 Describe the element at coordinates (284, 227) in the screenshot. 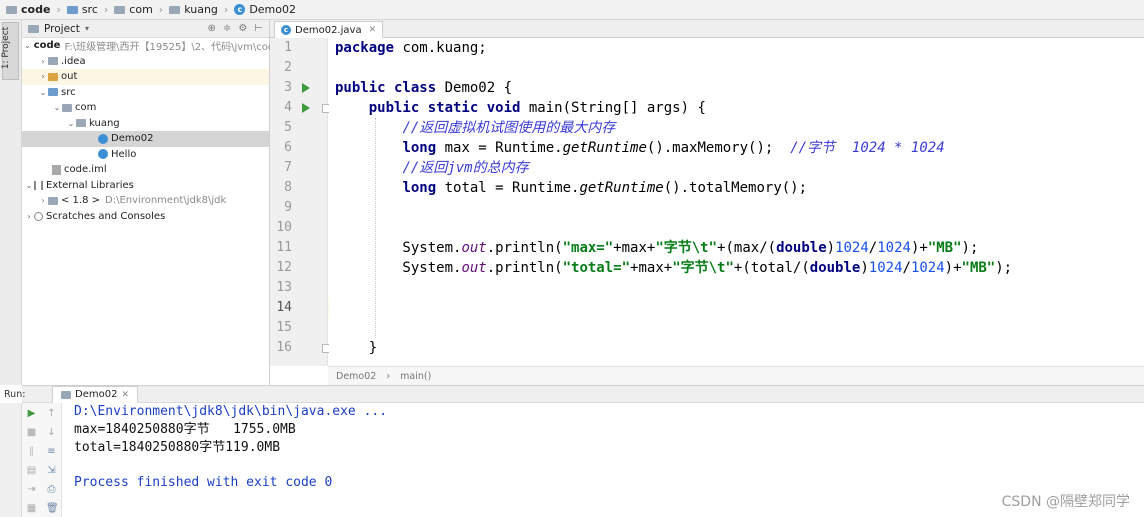

I see `line-number: 10` at that location.